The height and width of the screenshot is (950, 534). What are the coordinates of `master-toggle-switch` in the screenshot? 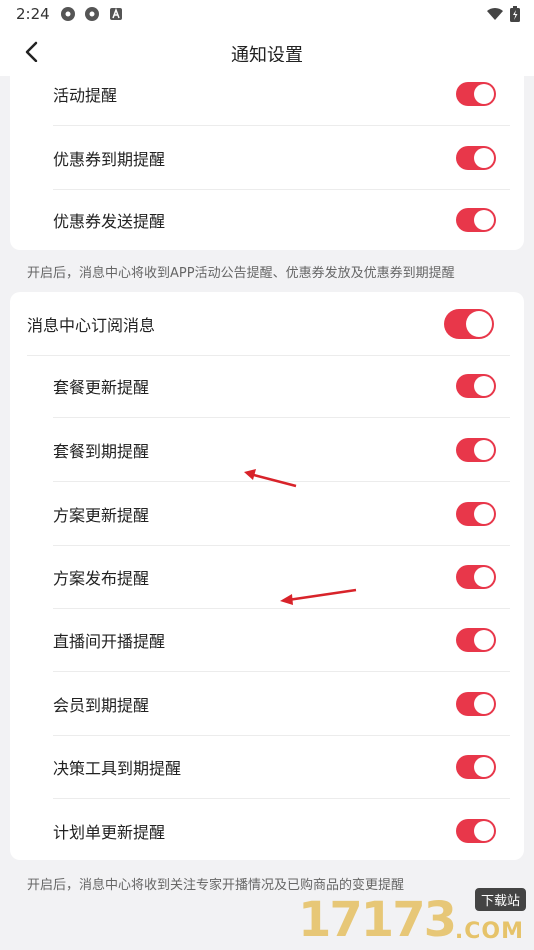 It's located at (469, 324).